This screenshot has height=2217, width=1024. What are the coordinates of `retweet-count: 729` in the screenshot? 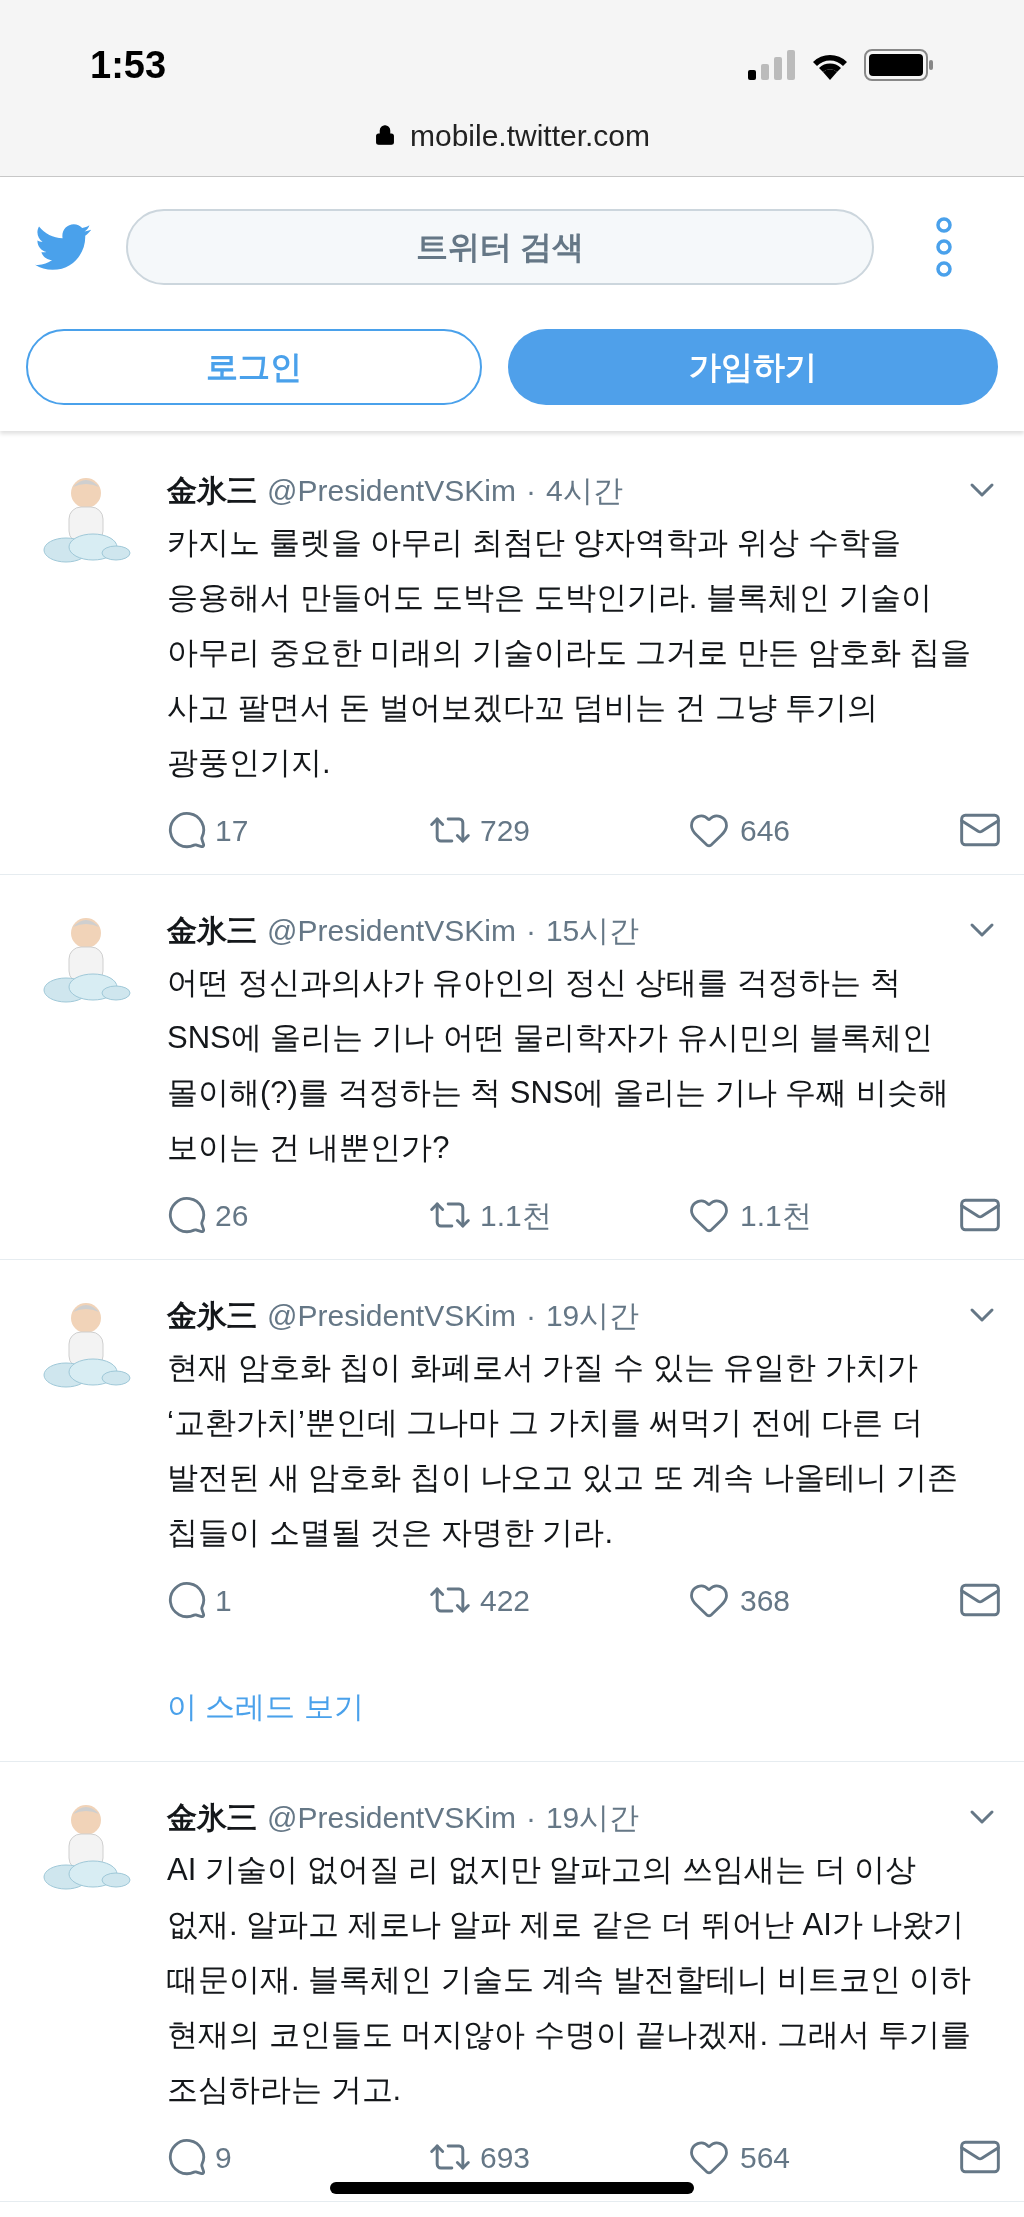 It's located at (505, 830).